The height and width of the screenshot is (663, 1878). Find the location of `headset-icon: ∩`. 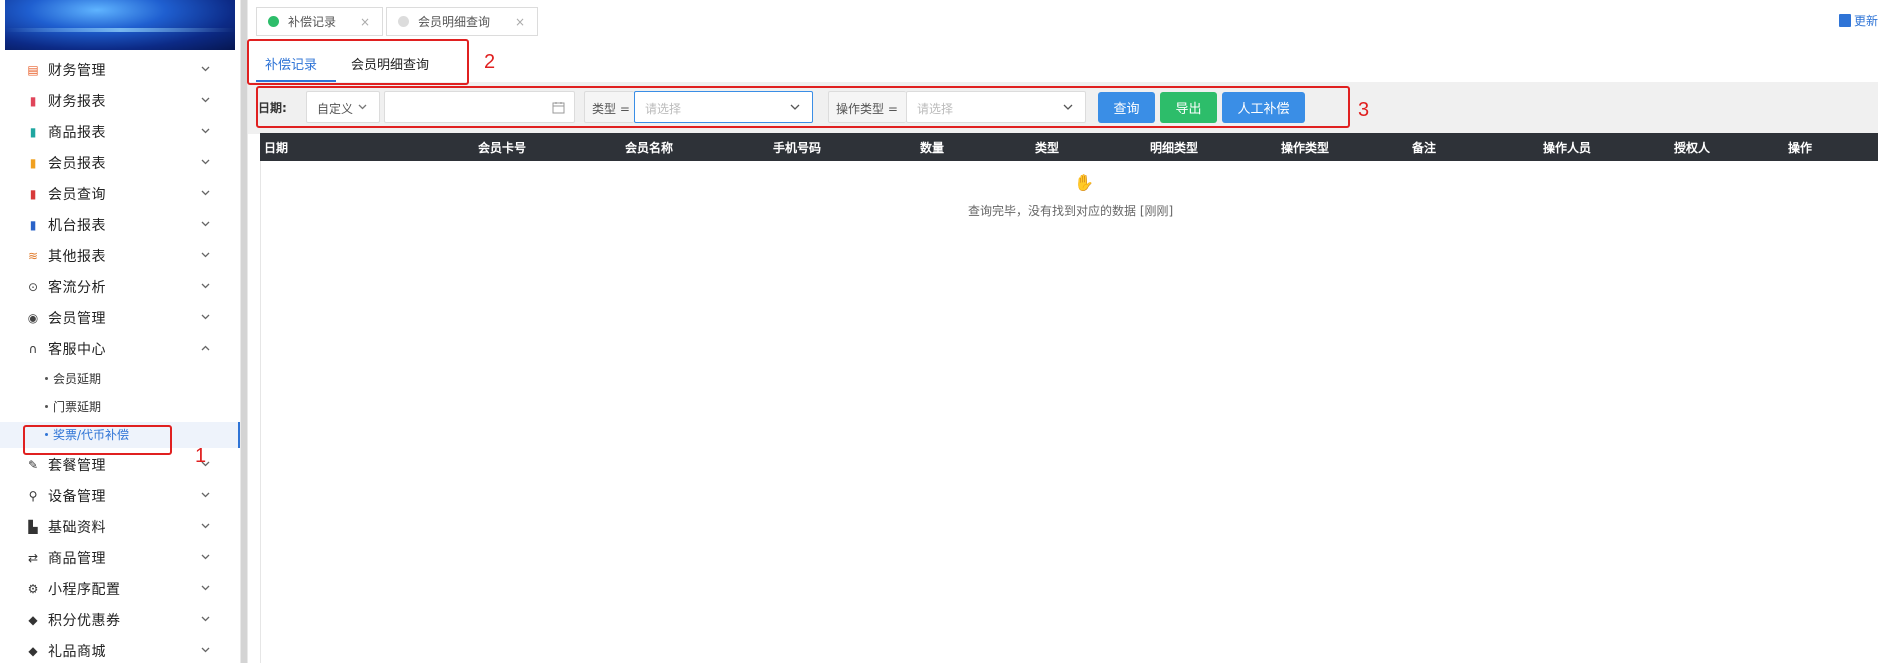

headset-icon: ∩ is located at coordinates (33, 348).